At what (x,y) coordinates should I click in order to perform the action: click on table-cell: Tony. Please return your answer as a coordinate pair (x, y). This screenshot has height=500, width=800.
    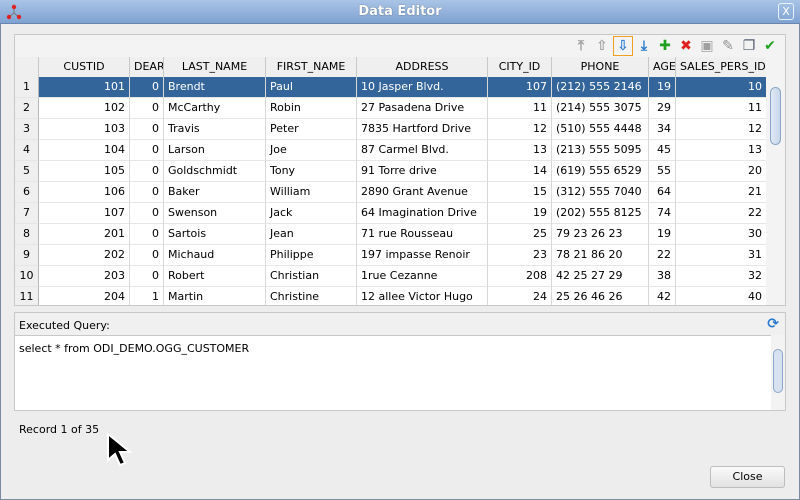
    Looking at the image, I should click on (311, 171).